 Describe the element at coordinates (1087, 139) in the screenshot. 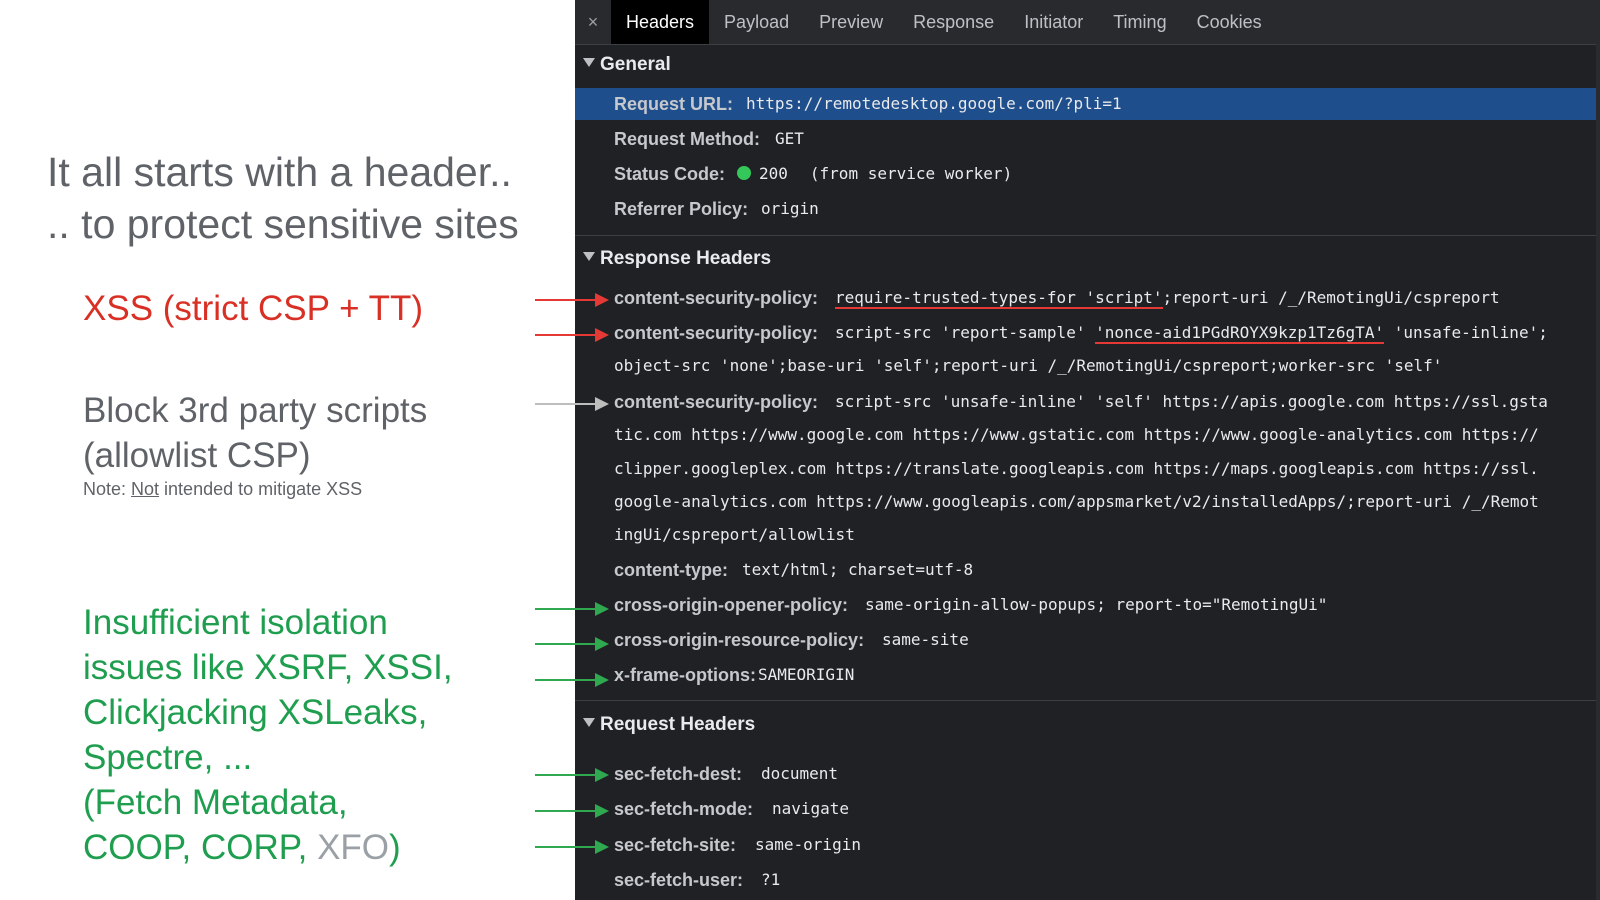

I see `row-request-method: Request Method: GET` at that location.